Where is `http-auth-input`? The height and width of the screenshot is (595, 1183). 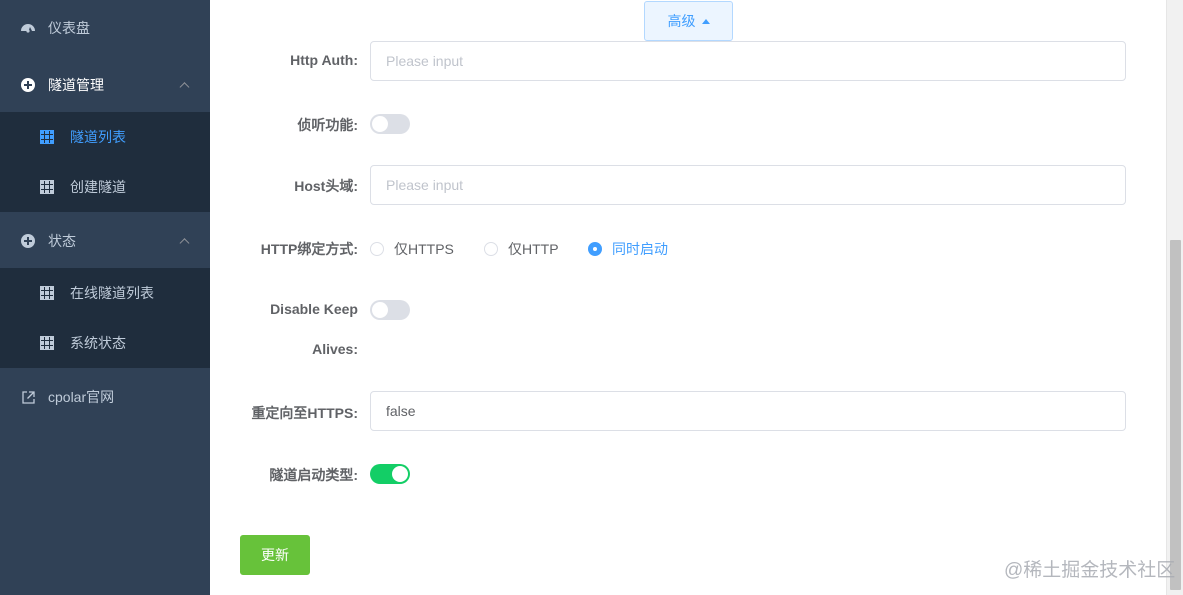 http-auth-input is located at coordinates (748, 61).